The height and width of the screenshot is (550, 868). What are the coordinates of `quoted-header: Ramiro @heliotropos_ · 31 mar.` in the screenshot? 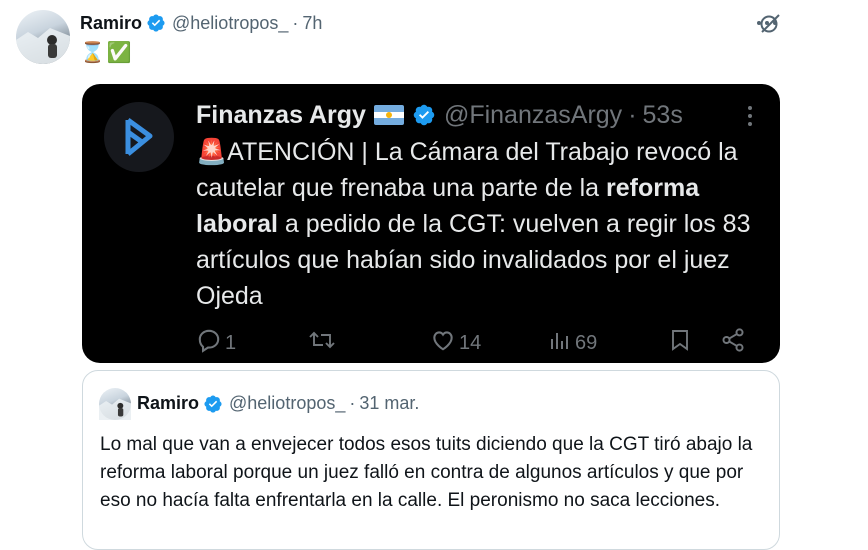 It's located at (278, 403).